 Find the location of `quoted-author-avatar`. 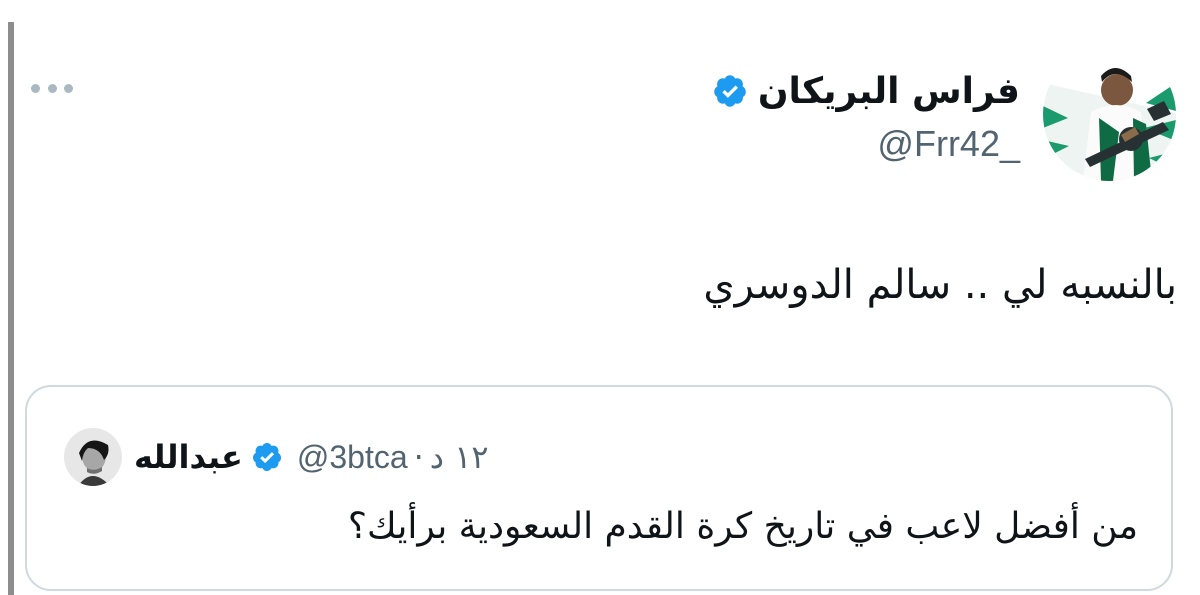

quoted-author-avatar is located at coordinates (93, 457).